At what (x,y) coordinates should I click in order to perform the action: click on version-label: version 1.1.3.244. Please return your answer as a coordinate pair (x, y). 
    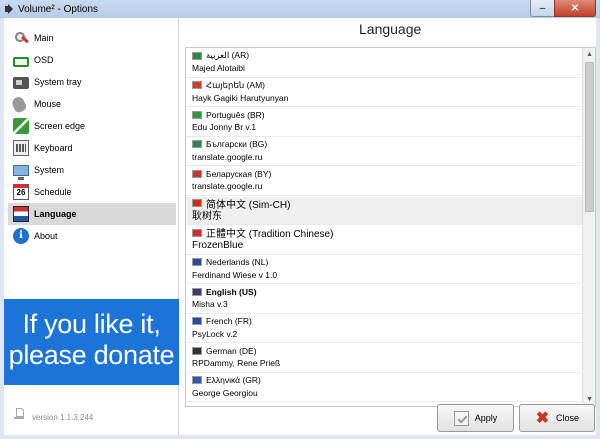
    Looking at the image, I should click on (63, 417).